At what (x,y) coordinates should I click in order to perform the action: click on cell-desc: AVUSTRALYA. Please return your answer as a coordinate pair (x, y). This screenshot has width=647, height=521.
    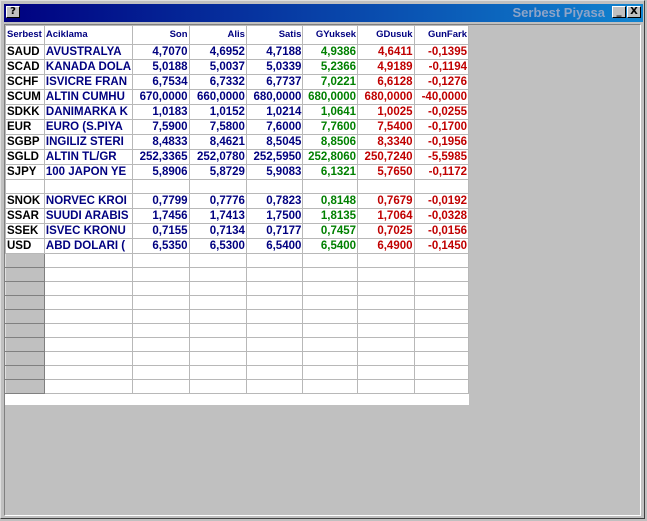
    Looking at the image, I should click on (88, 52).